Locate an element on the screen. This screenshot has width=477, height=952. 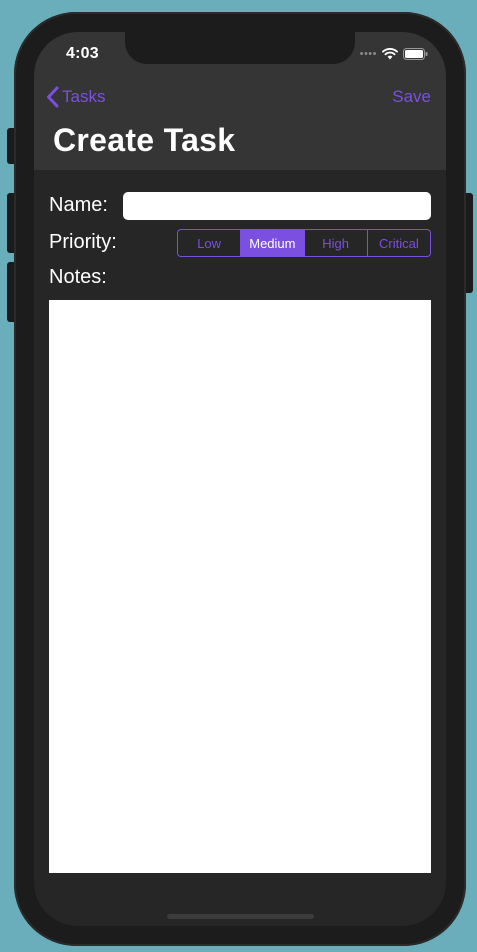
back-button-label: Tasks is located at coordinates (84, 96).